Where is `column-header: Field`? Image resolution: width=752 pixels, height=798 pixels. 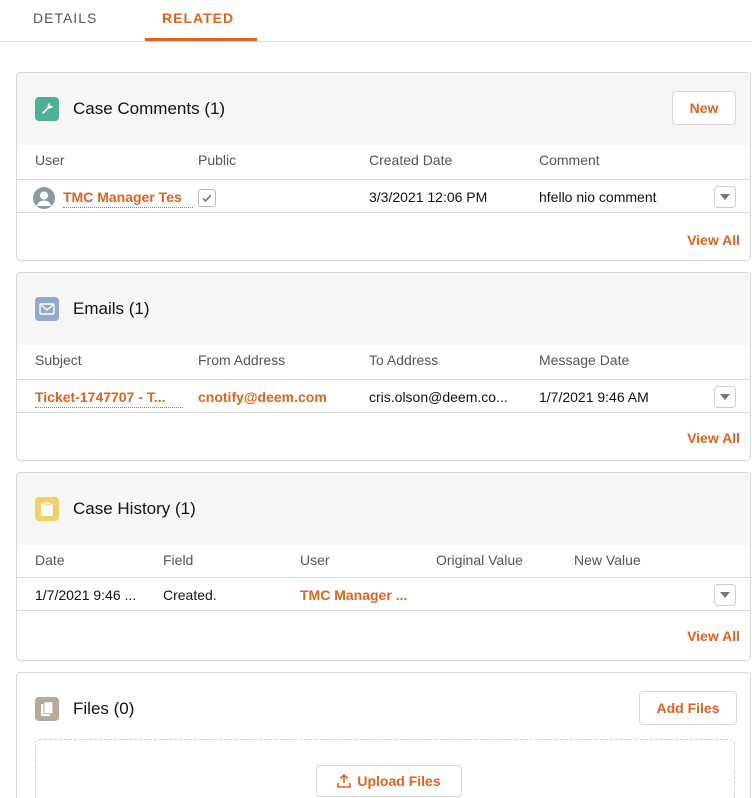
column-header: Field is located at coordinates (178, 560).